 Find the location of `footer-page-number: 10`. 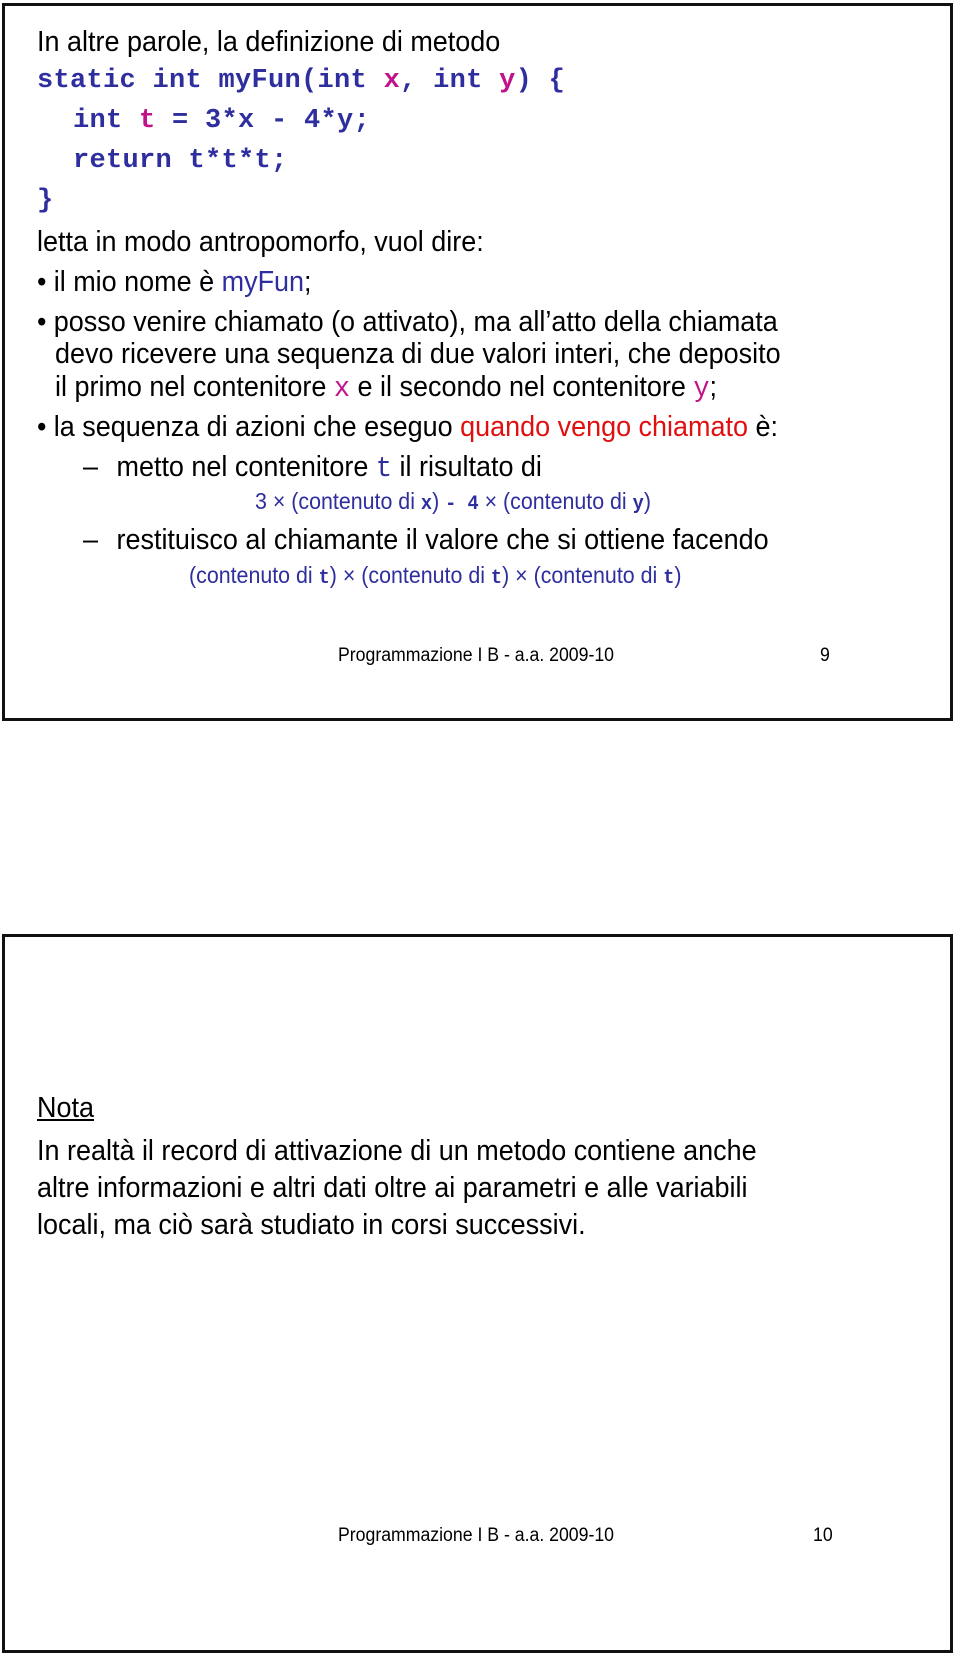

footer-page-number: 10 is located at coordinates (823, 1535).